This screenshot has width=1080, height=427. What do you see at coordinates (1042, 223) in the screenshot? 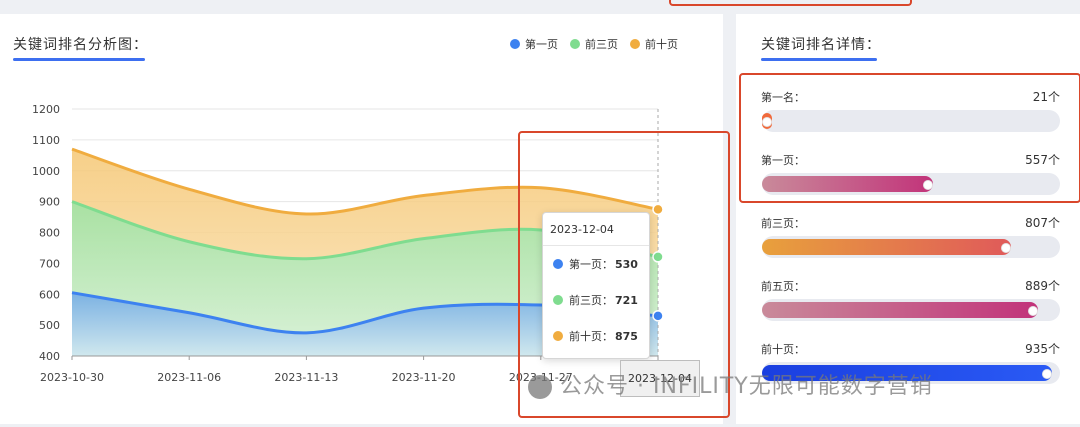
I see `stat-value-top3: 807个` at bounding box center [1042, 223].